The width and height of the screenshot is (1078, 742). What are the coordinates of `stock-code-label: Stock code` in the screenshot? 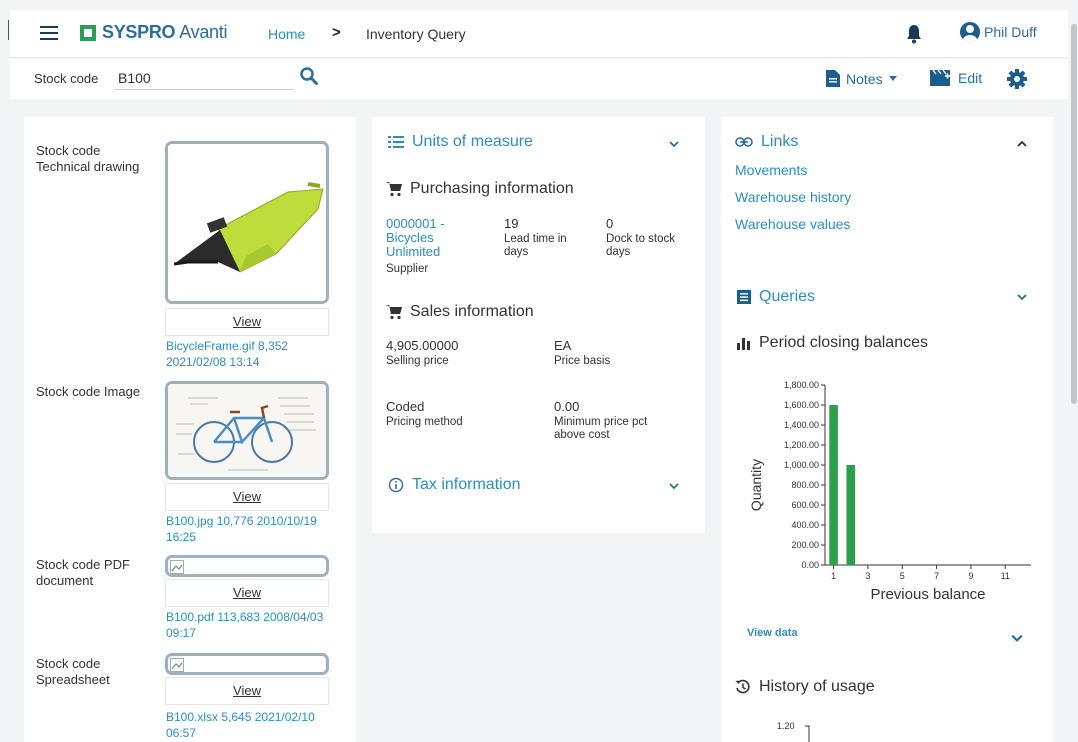 It's located at (66, 78).